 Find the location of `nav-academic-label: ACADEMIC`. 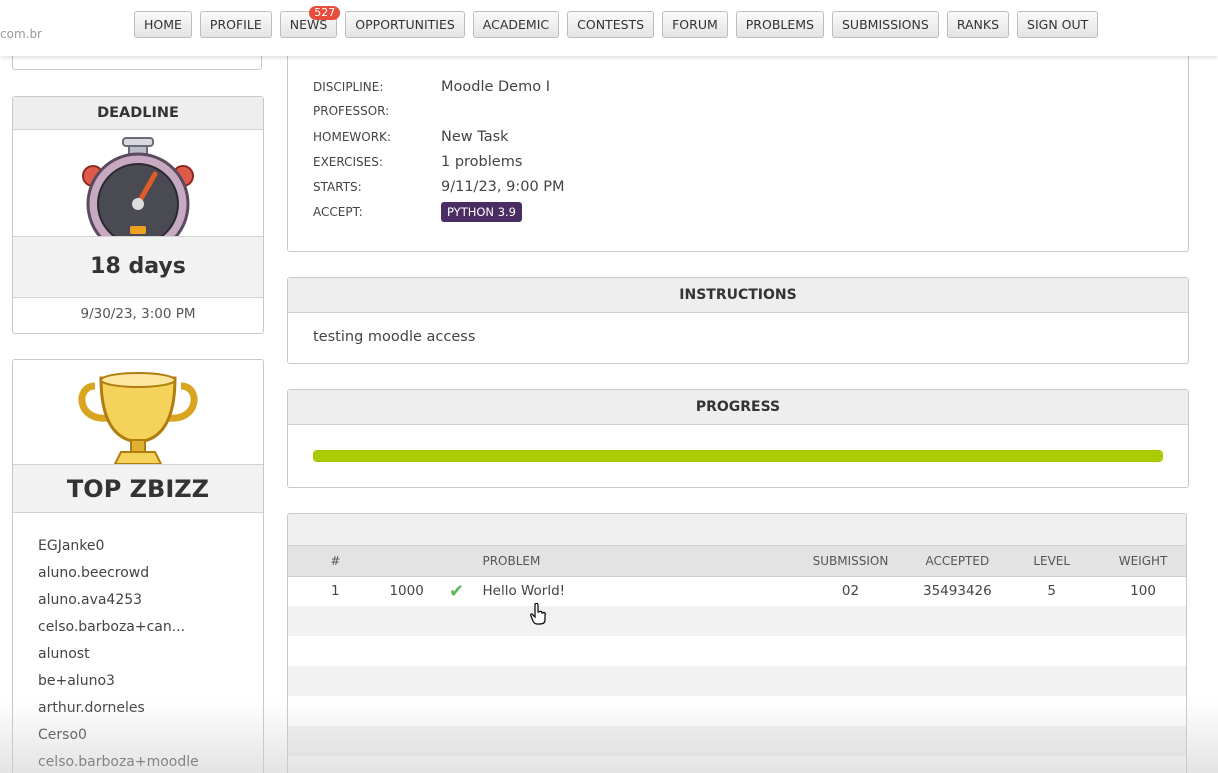

nav-academic-label: ACADEMIC is located at coordinates (516, 24).